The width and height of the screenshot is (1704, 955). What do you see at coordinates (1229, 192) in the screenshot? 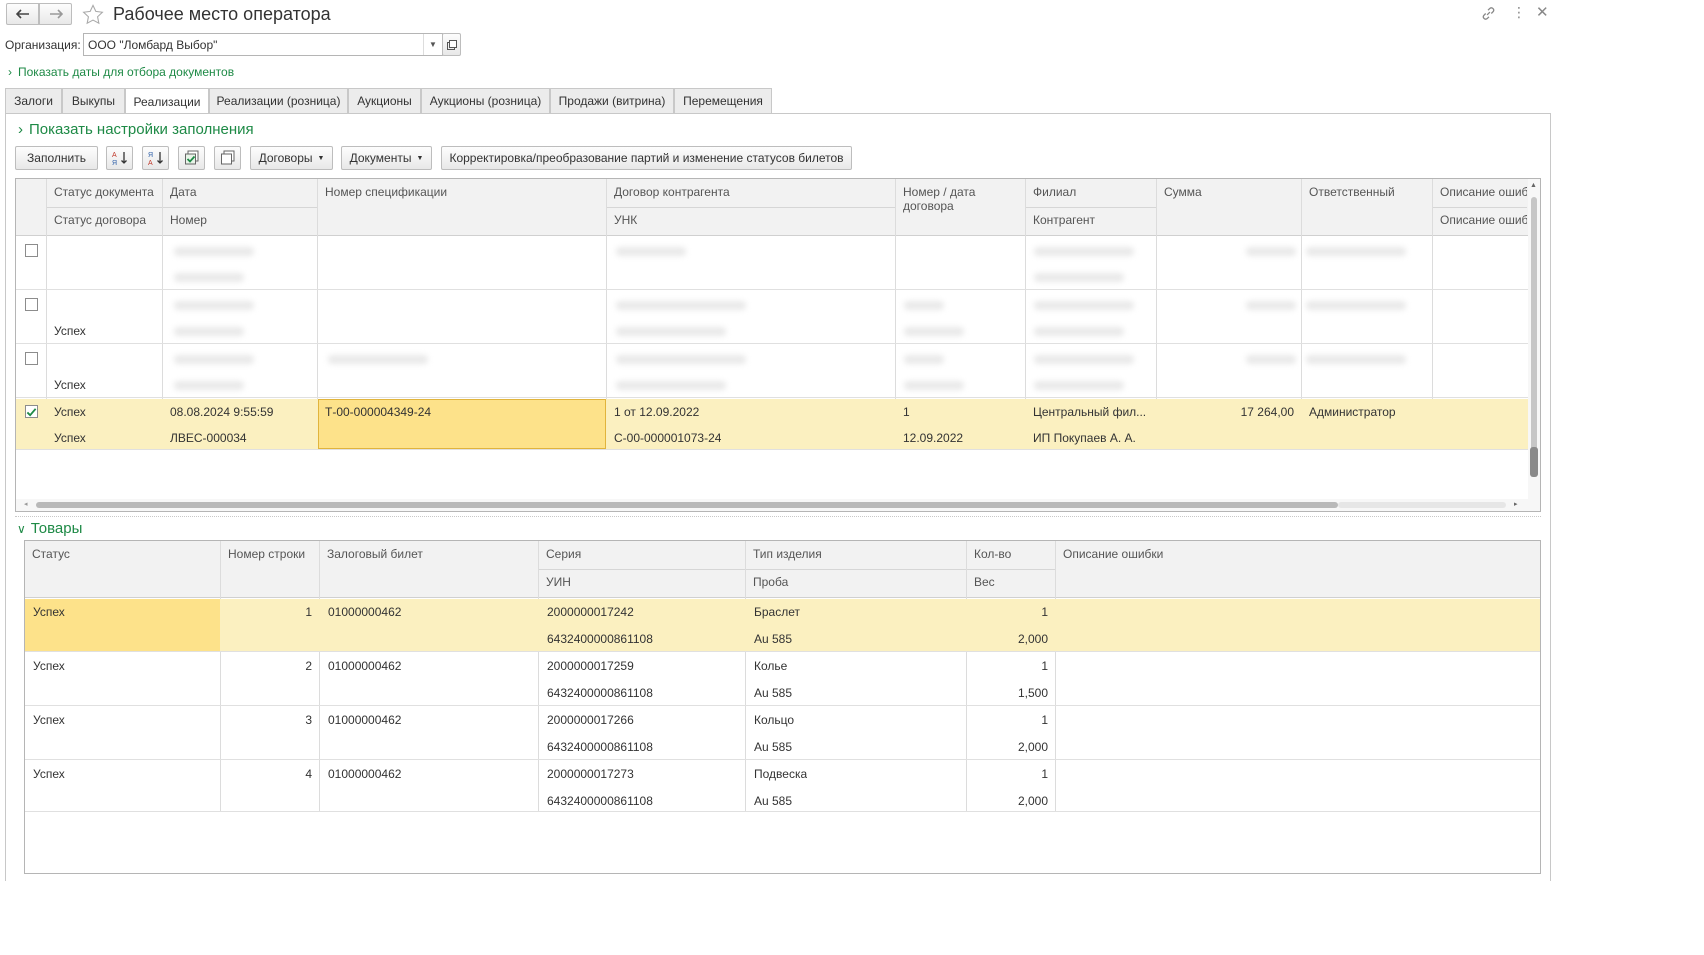
I see `col-header-sum: Сумма` at bounding box center [1229, 192].